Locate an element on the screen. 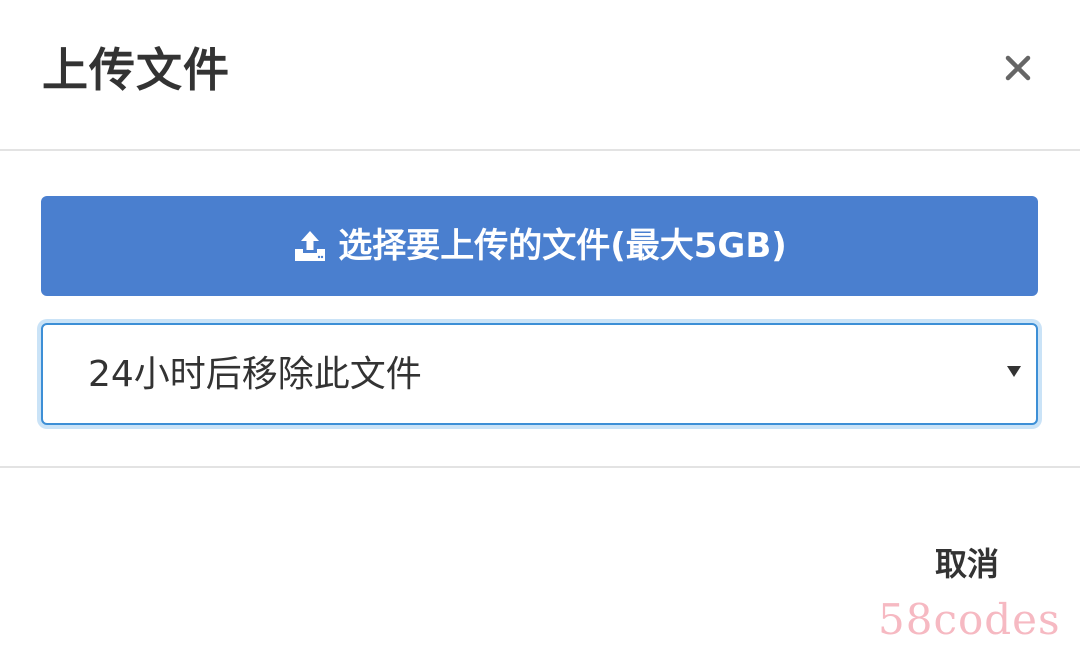  watermark: 58codes is located at coordinates (969, 619).